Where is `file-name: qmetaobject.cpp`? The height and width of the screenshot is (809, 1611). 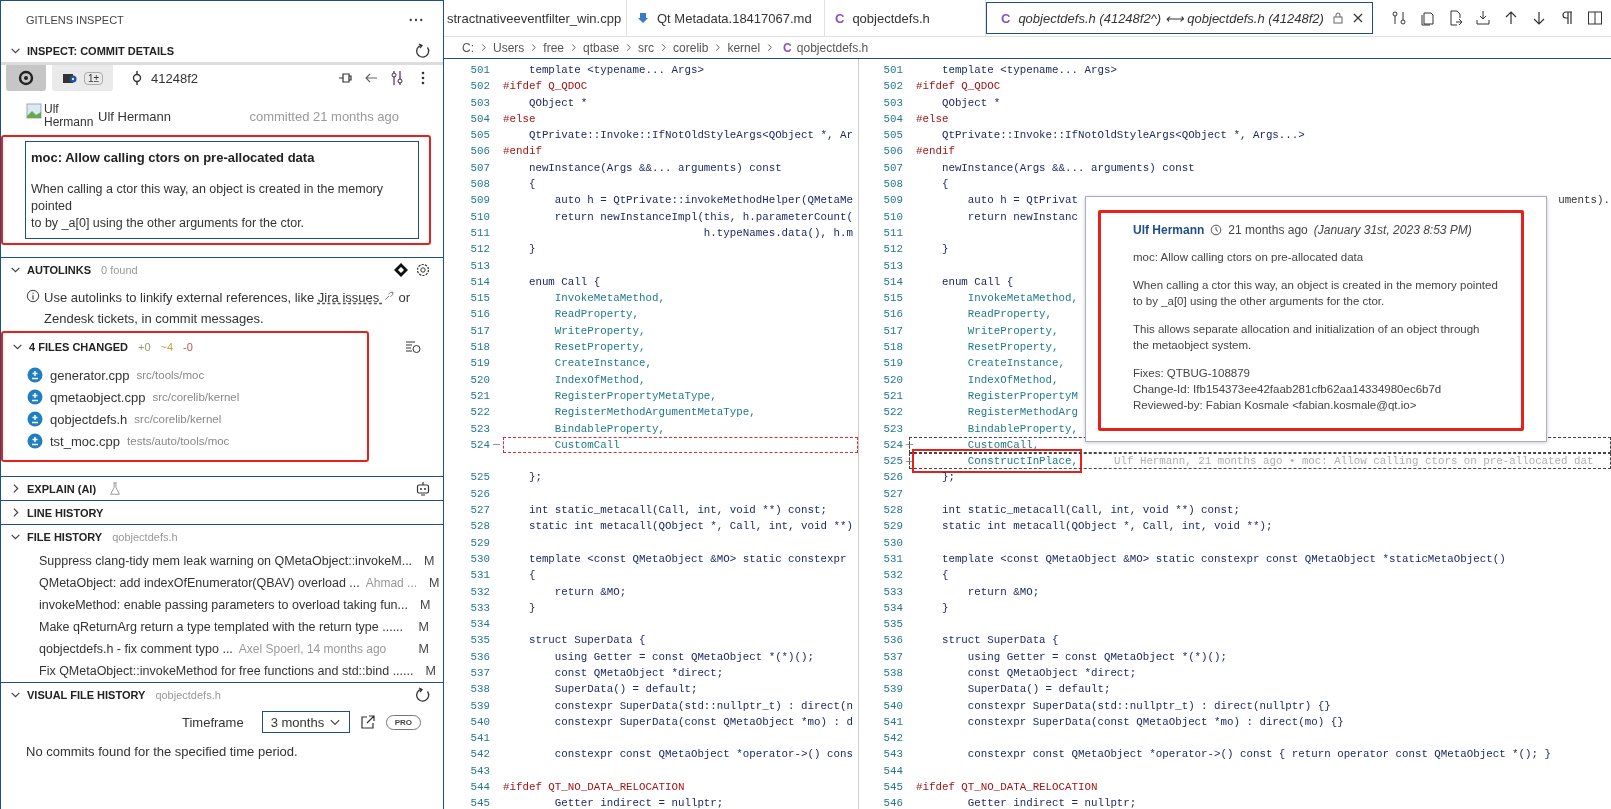 file-name: qmetaobject.cpp is located at coordinates (98, 397).